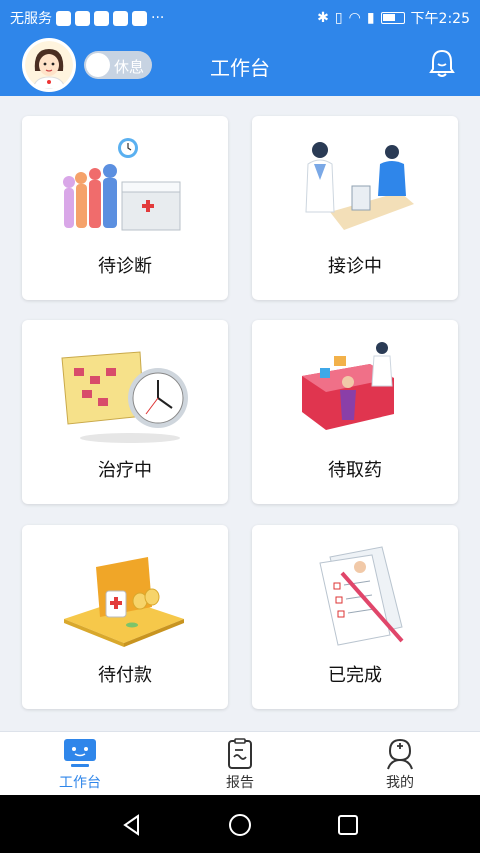  What do you see at coordinates (80, 753) in the screenshot?
I see `workbench-icon` at bounding box center [80, 753].